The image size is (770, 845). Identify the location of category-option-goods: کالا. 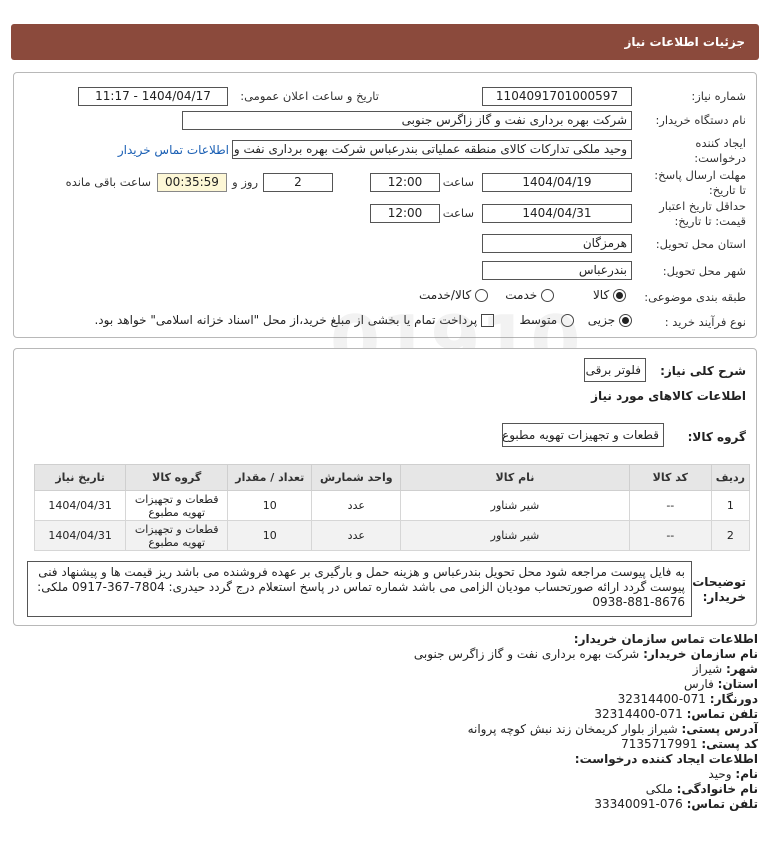
(609, 295).